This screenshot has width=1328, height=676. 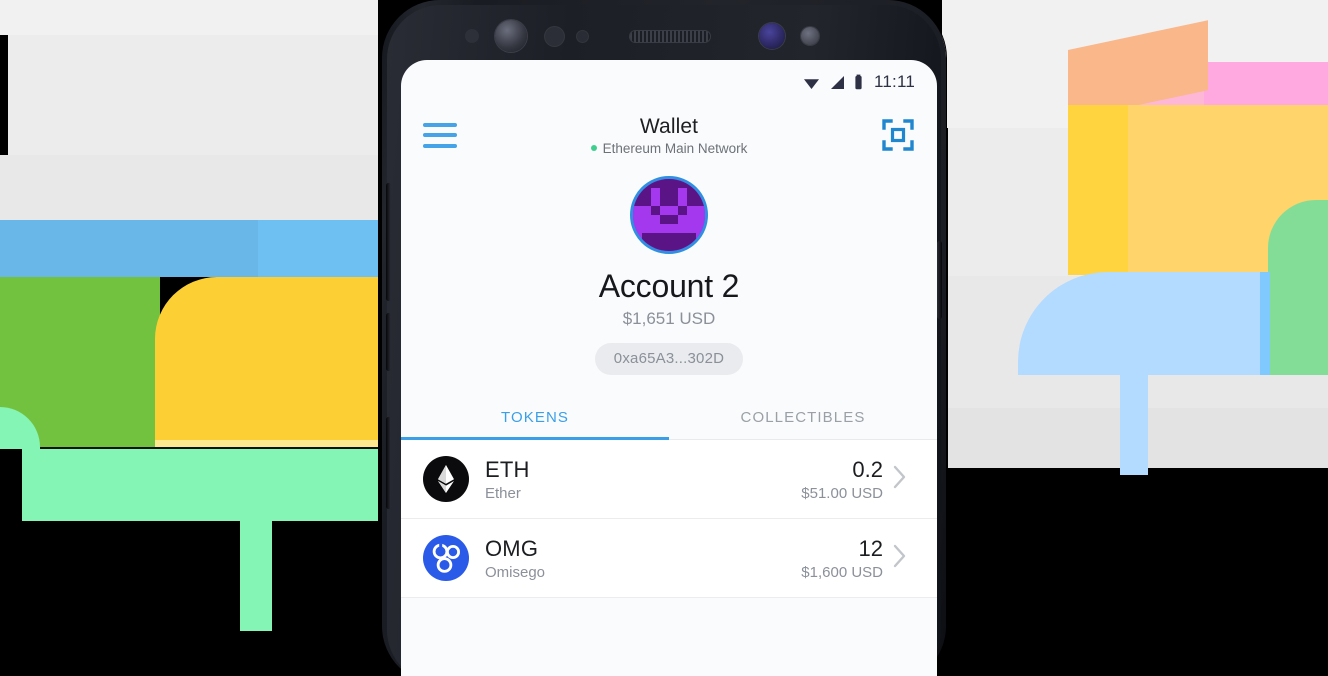 What do you see at coordinates (388, 463) in the screenshot?
I see `assistant-button` at bounding box center [388, 463].